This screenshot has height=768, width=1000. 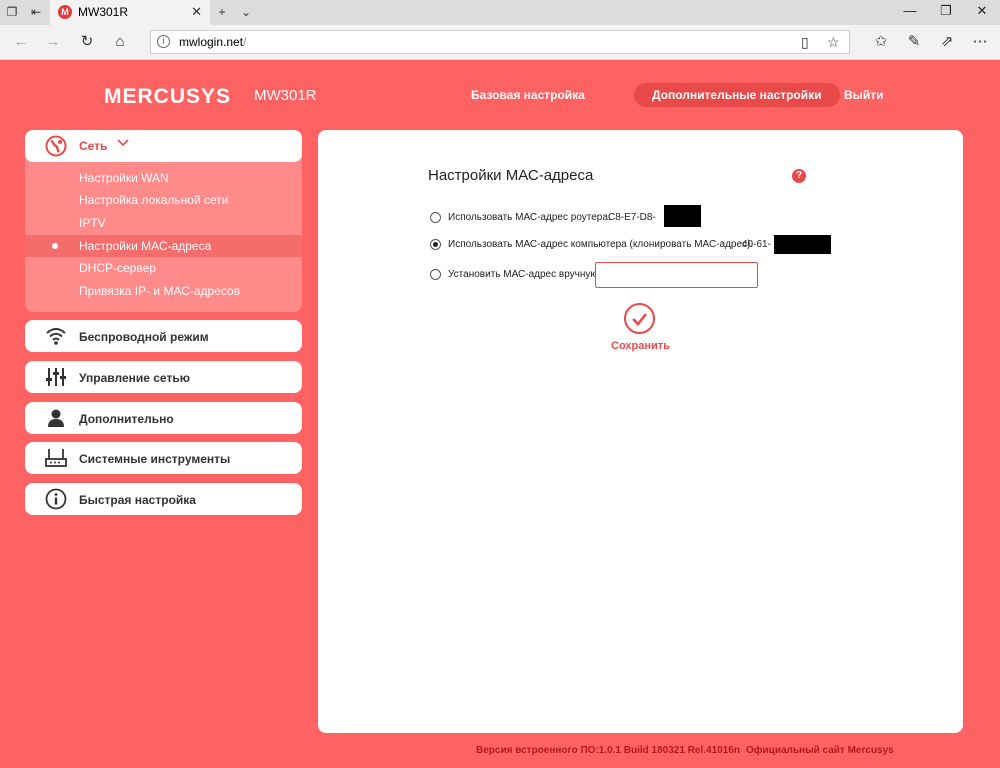 What do you see at coordinates (120, 42) in the screenshot?
I see `home-icon: ⌂` at bounding box center [120, 42].